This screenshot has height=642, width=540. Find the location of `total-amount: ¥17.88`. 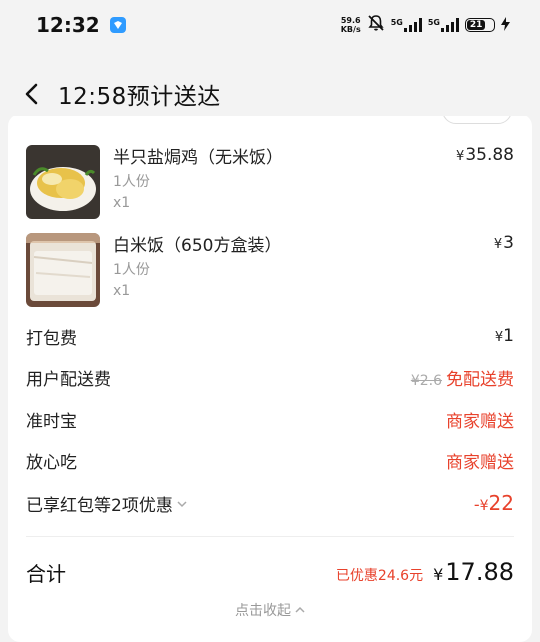

total-amount: ¥17.88 is located at coordinates (473, 572).